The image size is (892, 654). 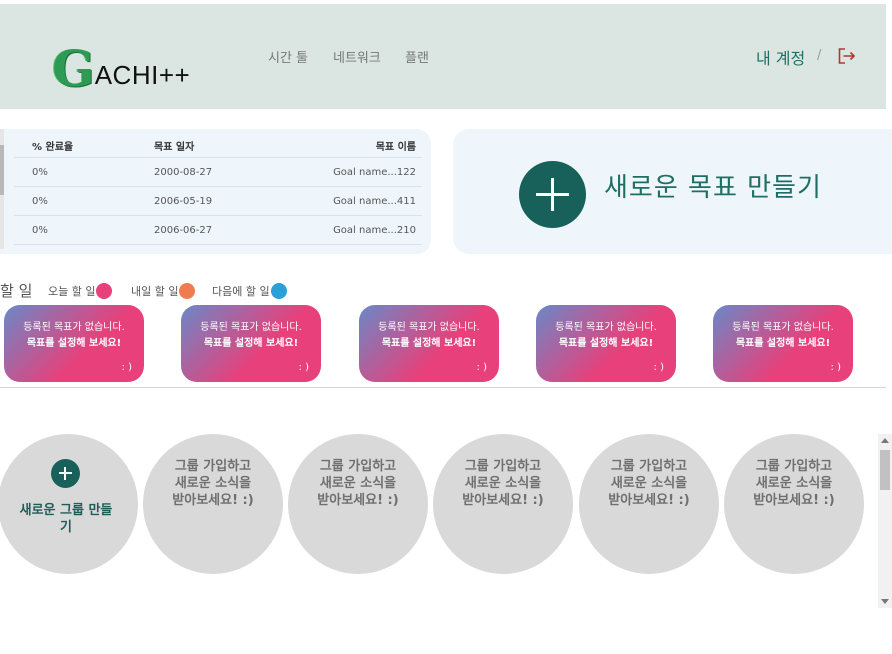 I want to click on new-goal-button: 새로운 목표 만들기, so click(x=672, y=191).